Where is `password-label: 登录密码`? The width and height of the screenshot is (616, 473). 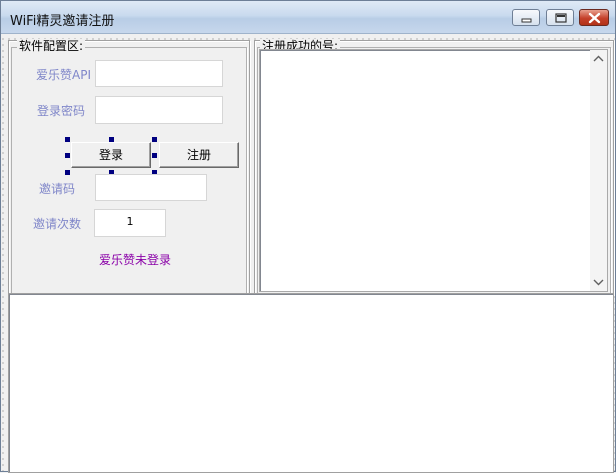
password-label: 登录密码 is located at coordinates (60, 111).